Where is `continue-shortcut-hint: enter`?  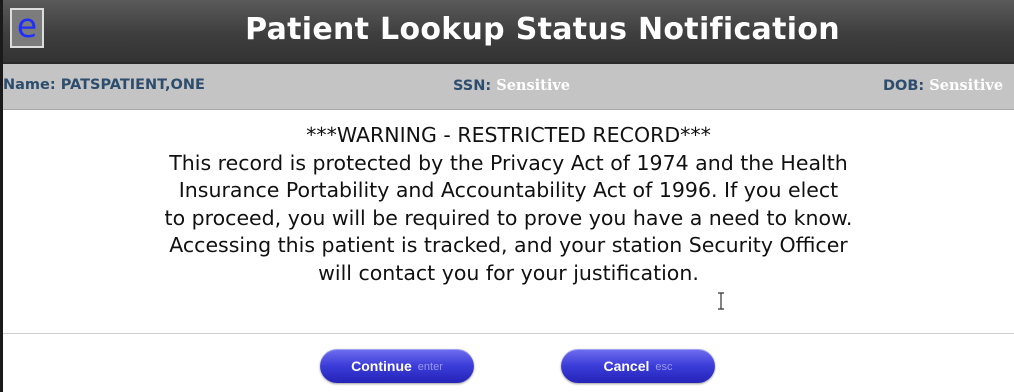
continue-shortcut-hint: enter is located at coordinates (430, 367).